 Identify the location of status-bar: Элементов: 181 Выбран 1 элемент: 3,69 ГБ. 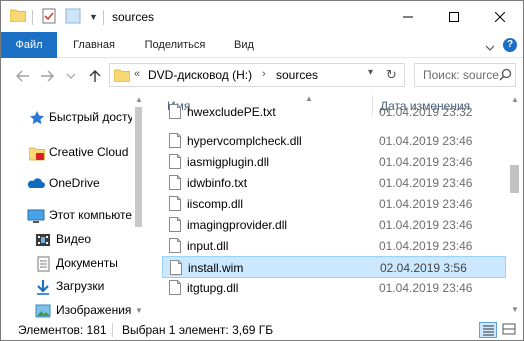
(262, 329).